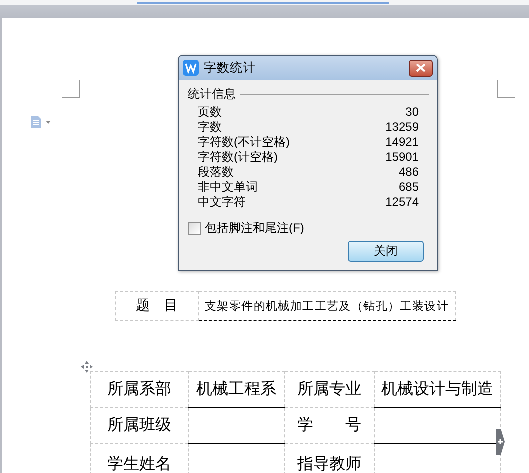  I want to click on table-cell: 学 号, so click(329, 426).